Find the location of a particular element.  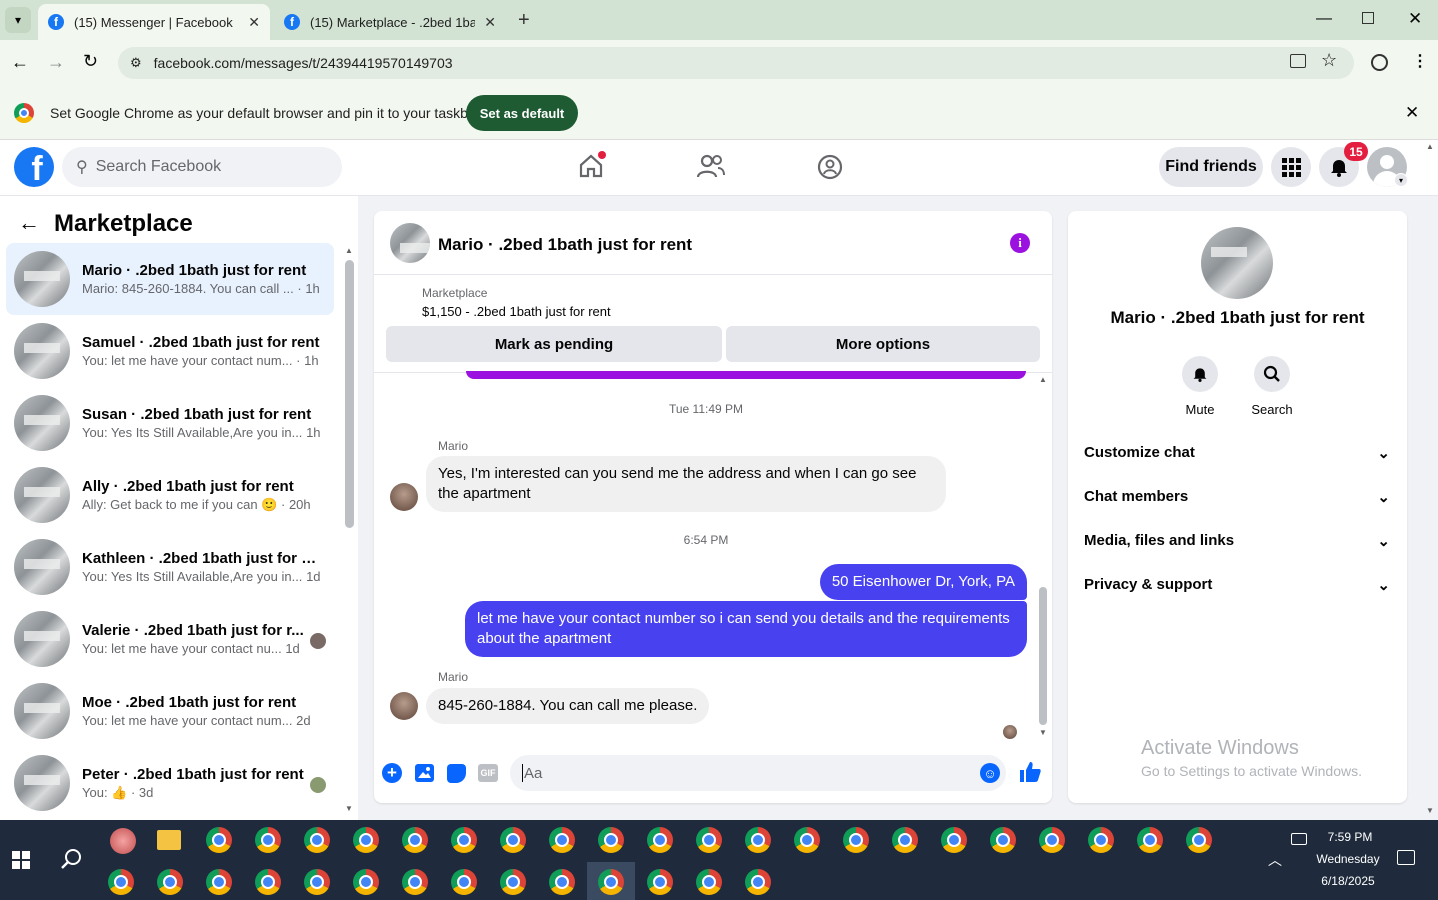

pinned-app-icon is located at coordinates (123, 841).